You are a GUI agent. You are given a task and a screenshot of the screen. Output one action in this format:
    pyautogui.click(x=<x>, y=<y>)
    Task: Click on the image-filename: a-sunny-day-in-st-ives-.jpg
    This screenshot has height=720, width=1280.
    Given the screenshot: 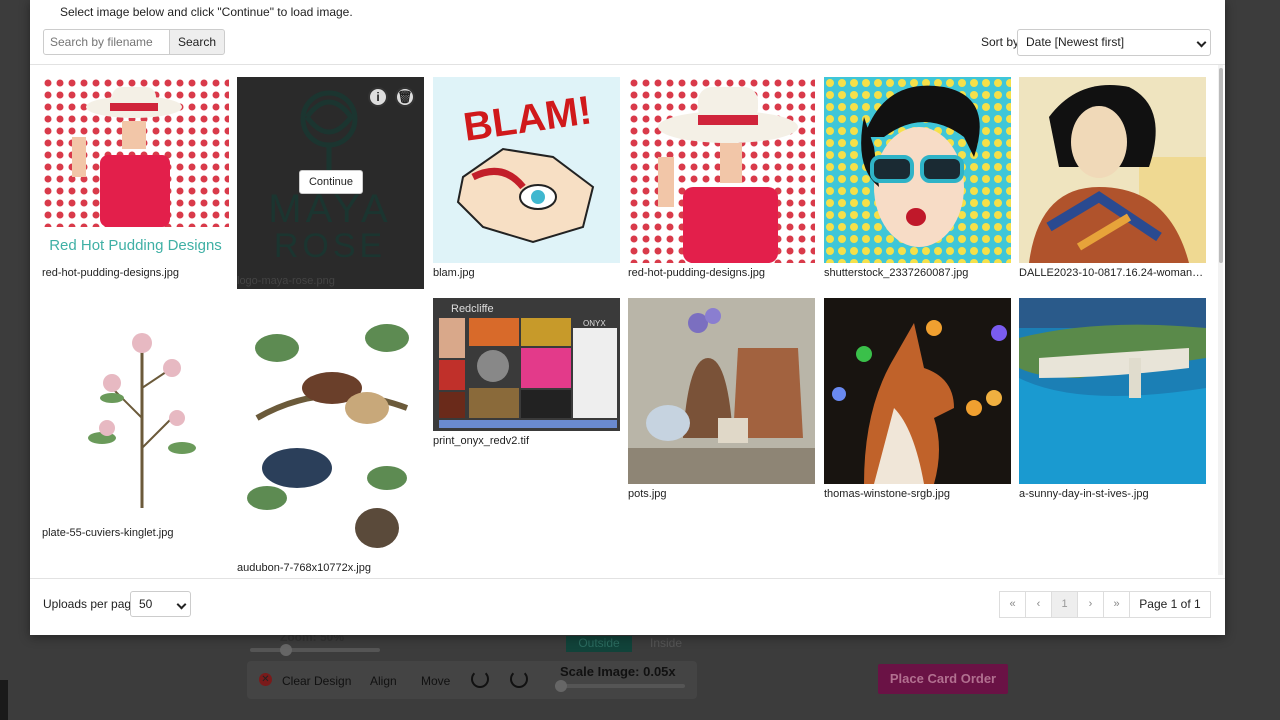 What is the action you would take?
    pyautogui.click(x=1084, y=494)
    